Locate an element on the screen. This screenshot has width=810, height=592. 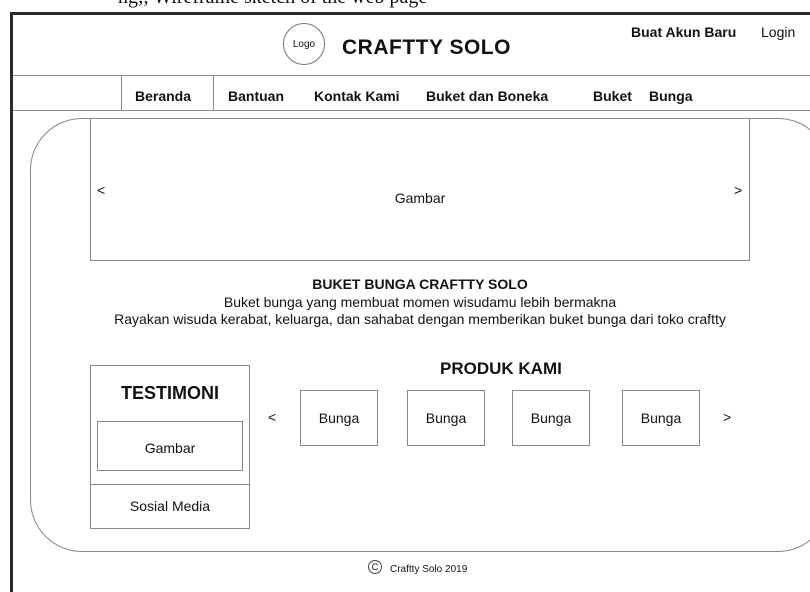
products-prev-button: < is located at coordinates (272, 417).